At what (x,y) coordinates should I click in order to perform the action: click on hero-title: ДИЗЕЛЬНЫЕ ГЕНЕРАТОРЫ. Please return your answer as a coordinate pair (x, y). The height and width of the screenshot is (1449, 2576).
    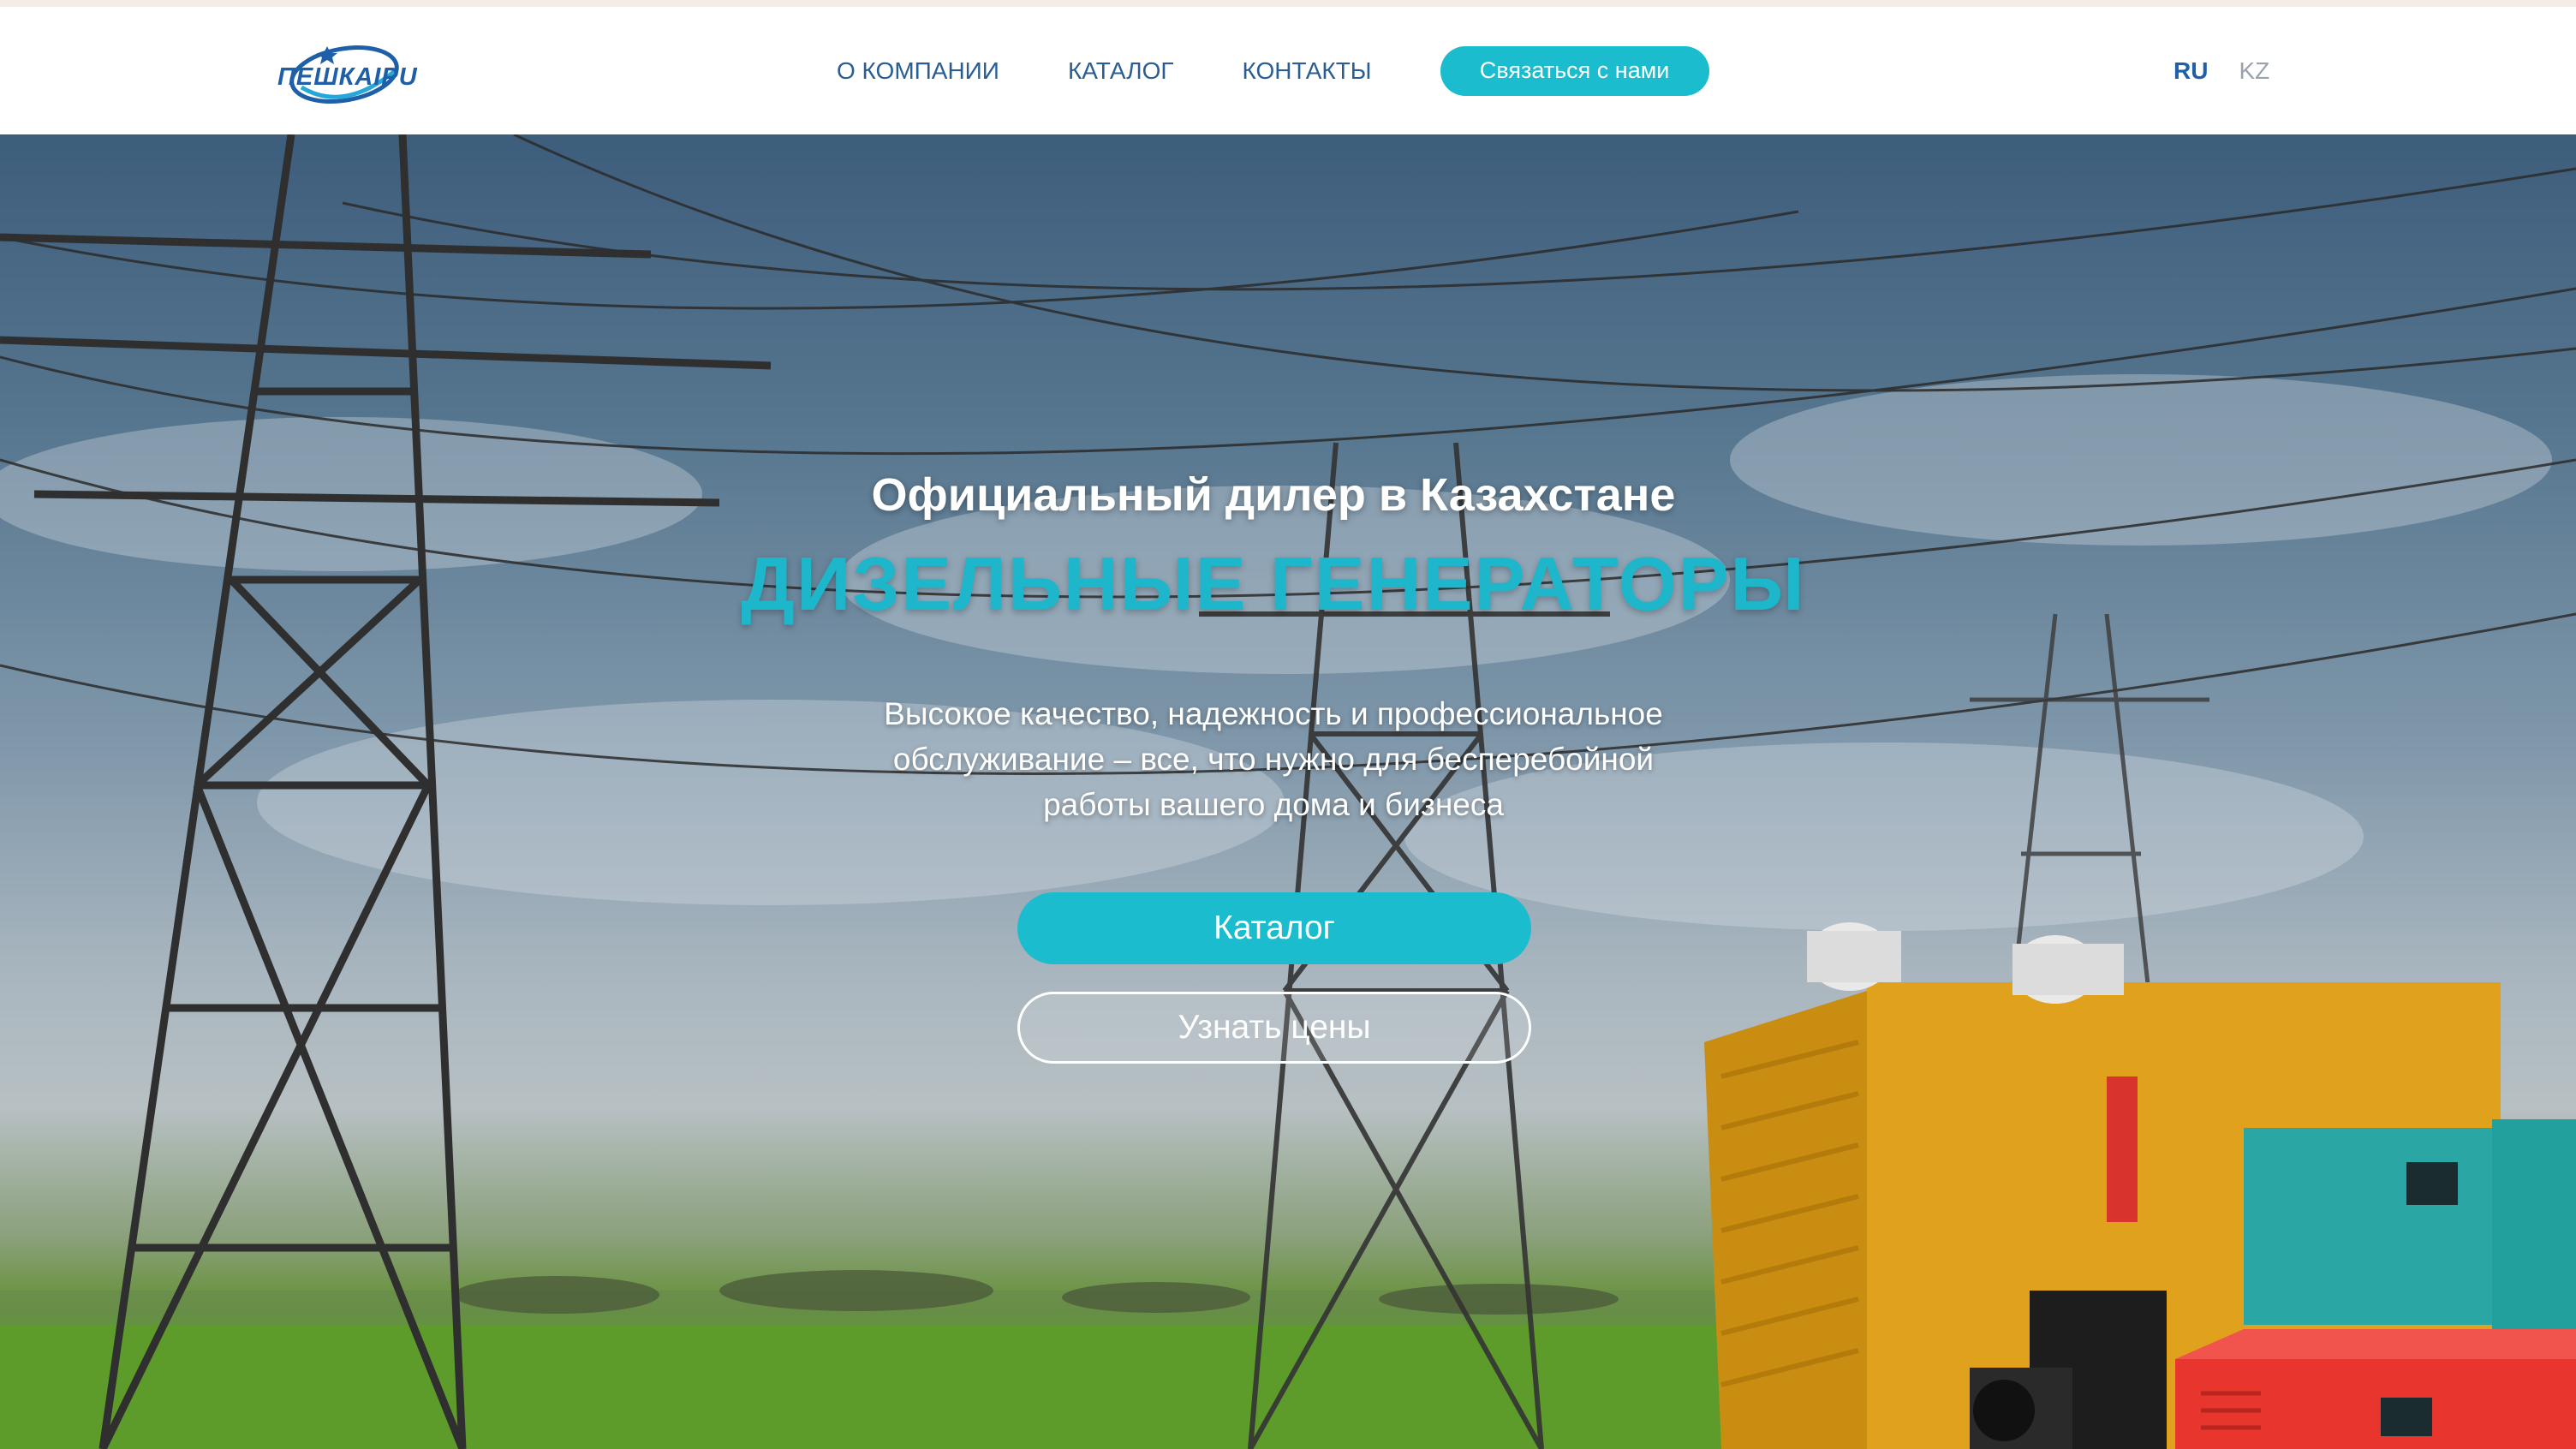
    Looking at the image, I should click on (1273, 583).